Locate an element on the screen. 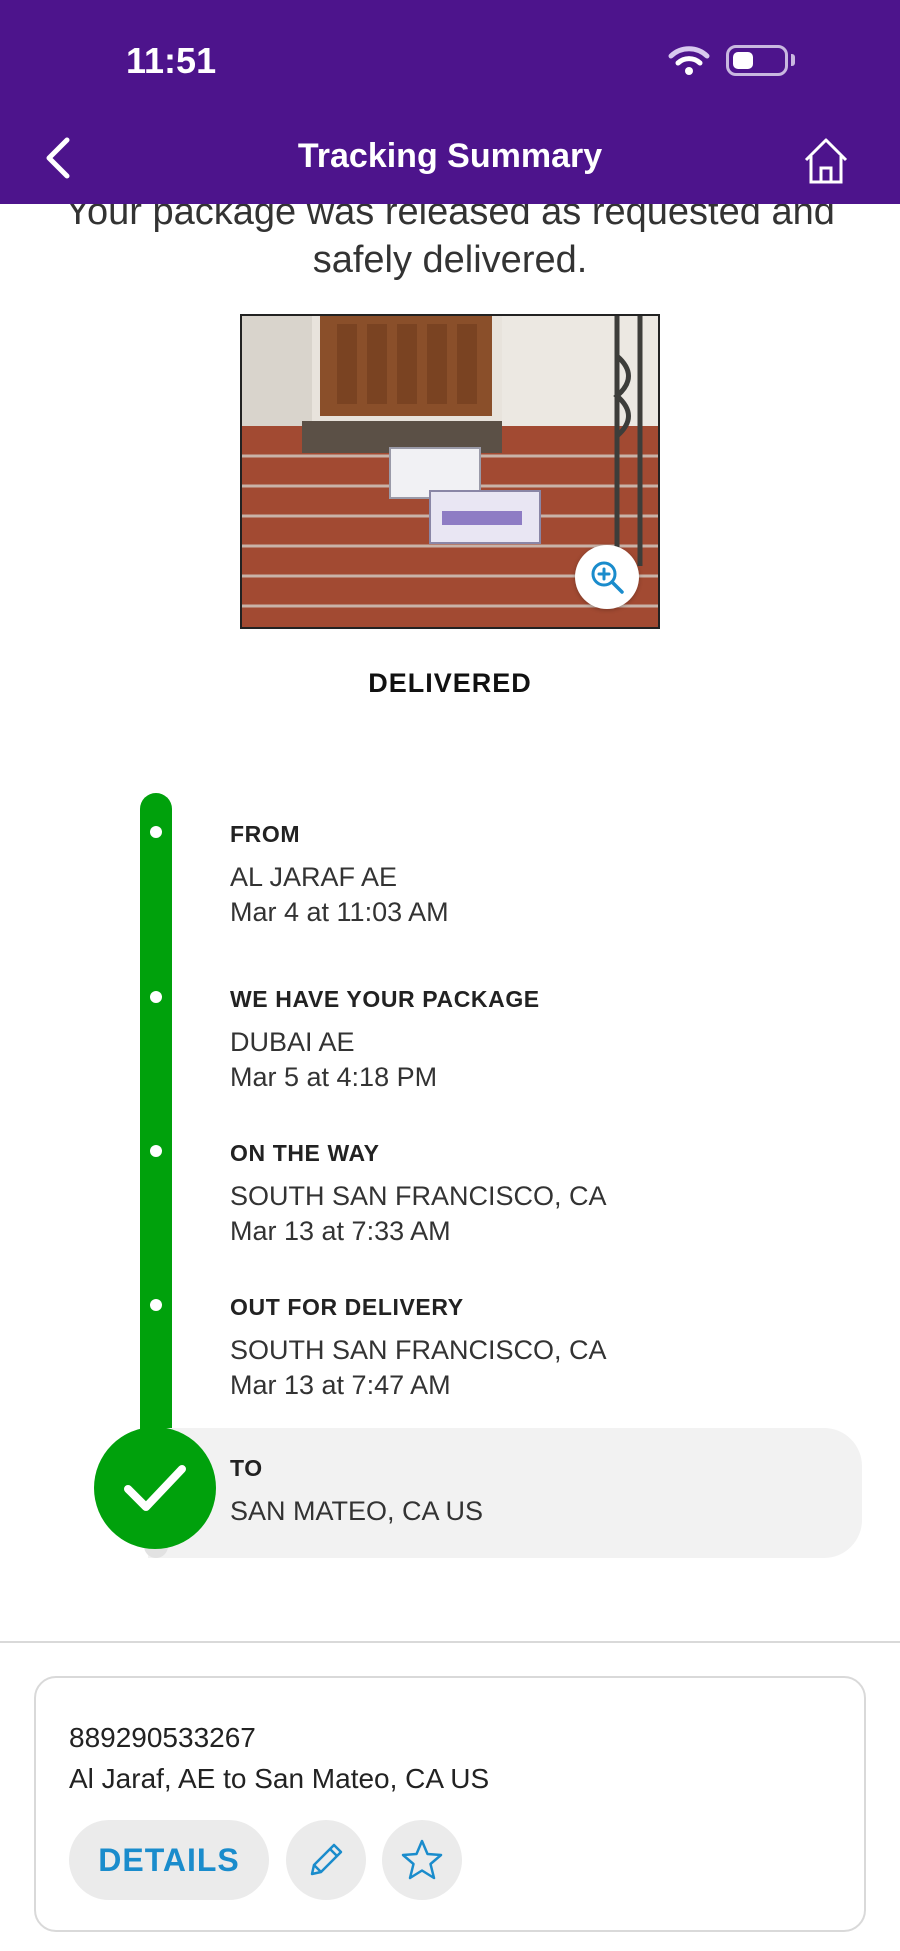  app-header: 11:51 Tracking Summary is located at coordinates (450, 102).